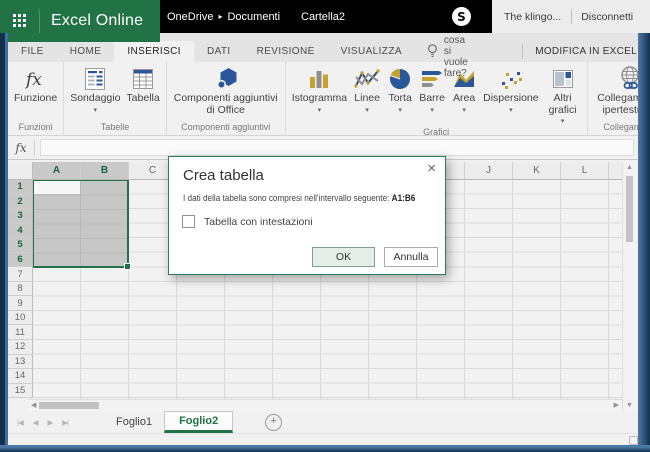 The width and height of the screenshot is (650, 452). What do you see at coordinates (20, 245) in the screenshot?
I see `row-header-5: 5` at bounding box center [20, 245].